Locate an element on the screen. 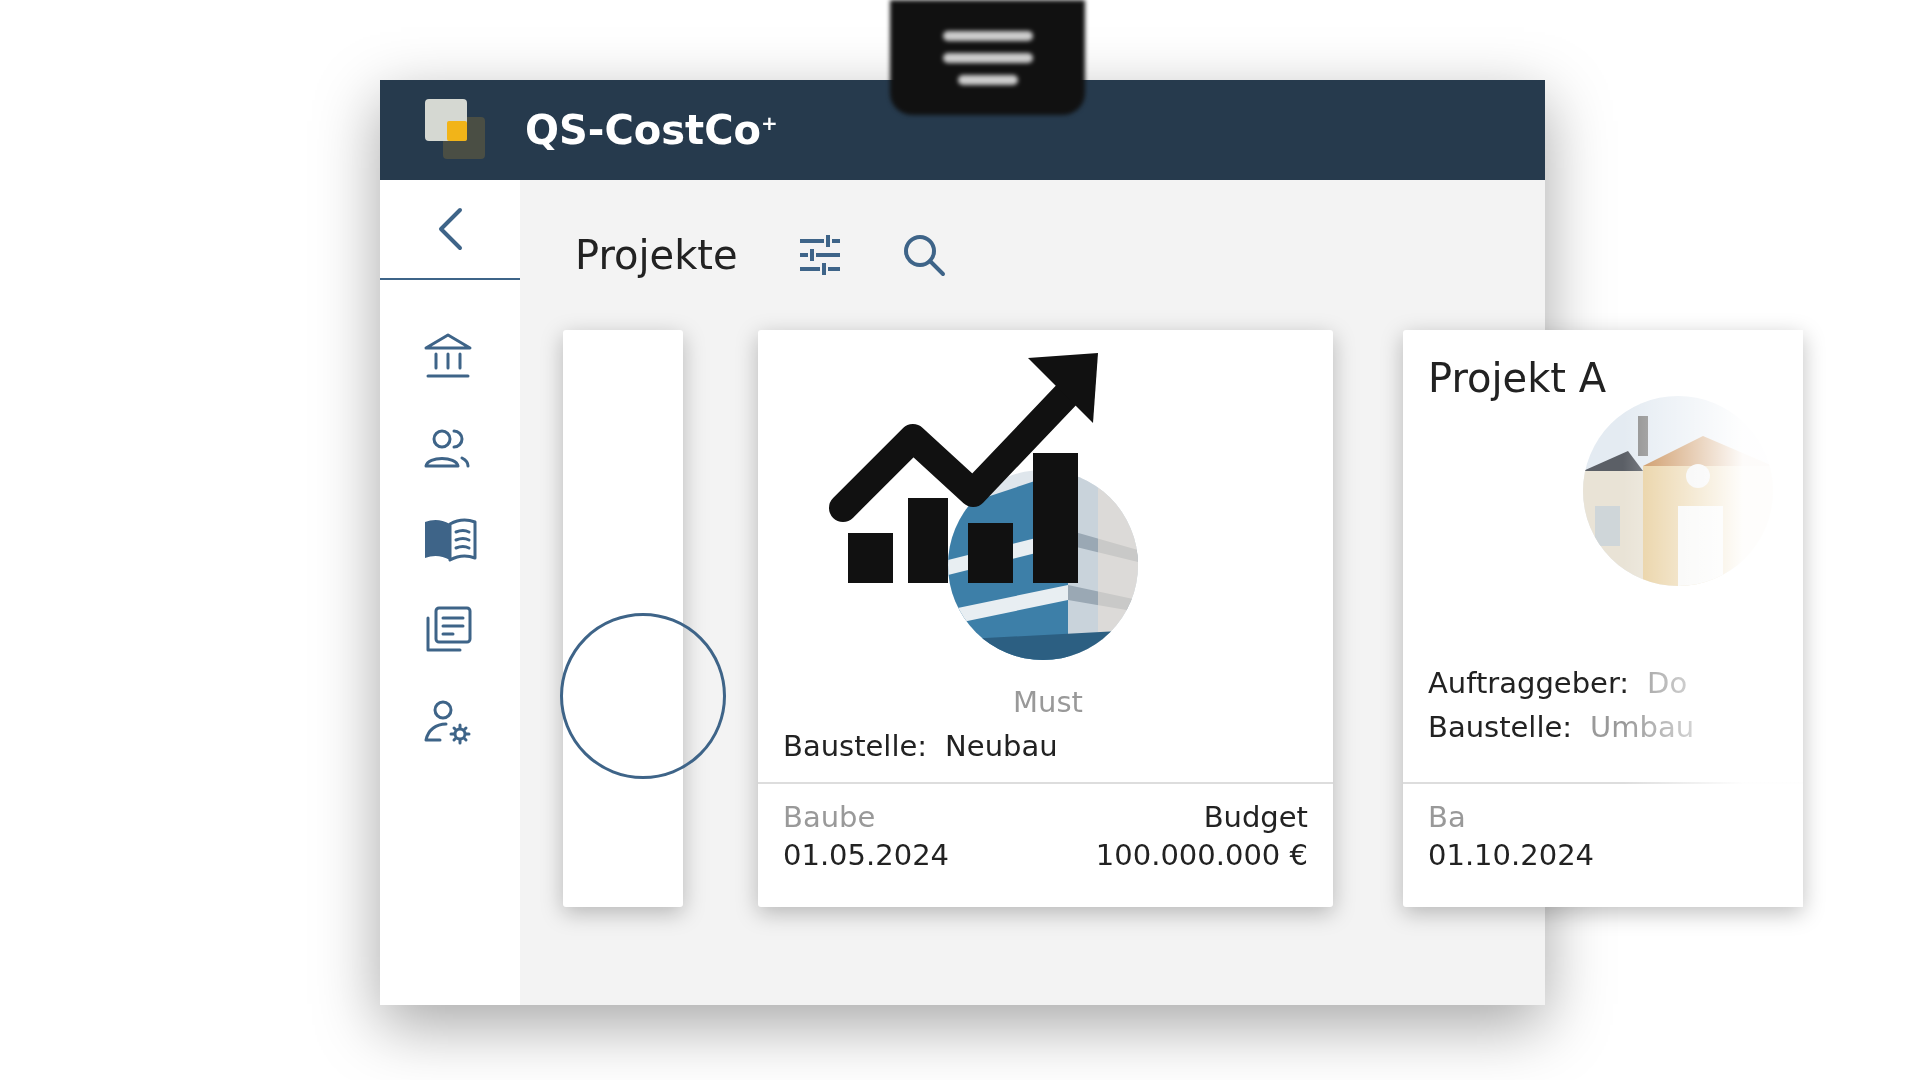 The height and width of the screenshot is (1080, 1920). project-card: Projekt A Auftraggeber: Do Baustelle: Umbau Ba 01.10.2024 is located at coordinates (1603, 618).